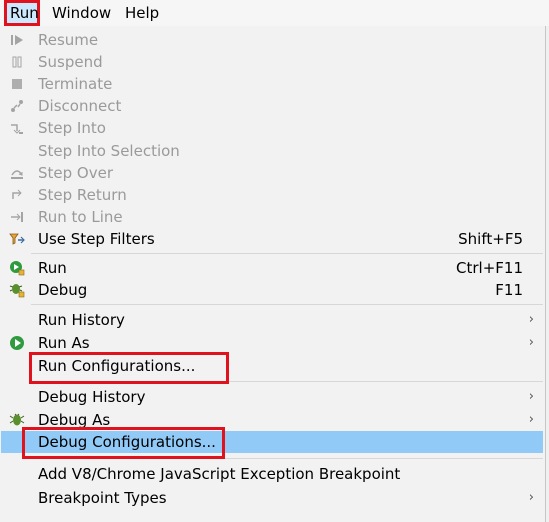  What do you see at coordinates (272, 268) in the screenshot?
I see `menu-item-run: Run Ctrl+F11` at bounding box center [272, 268].